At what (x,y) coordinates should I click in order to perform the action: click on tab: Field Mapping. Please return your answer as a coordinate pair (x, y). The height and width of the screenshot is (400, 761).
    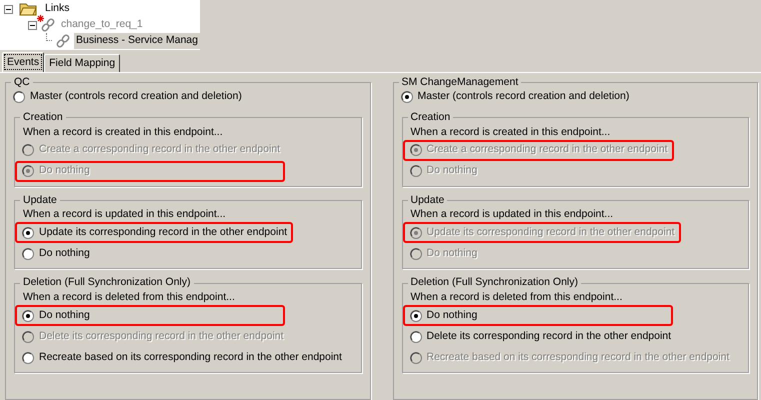
    Looking at the image, I should click on (82, 63).